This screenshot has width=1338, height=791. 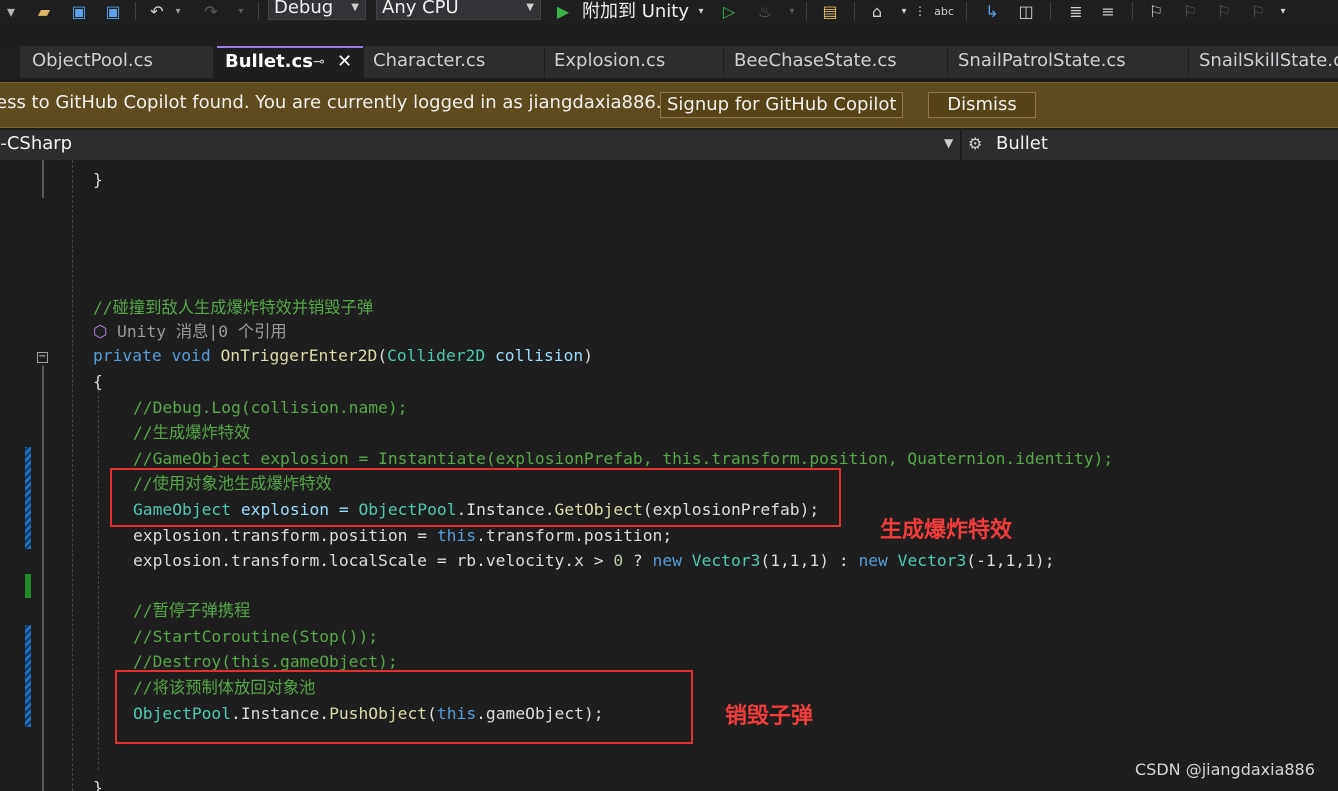 What do you see at coordinates (42, 357) in the screenshot?
I see `fold-collapse-icon: −` at bounding box center [42, 357].